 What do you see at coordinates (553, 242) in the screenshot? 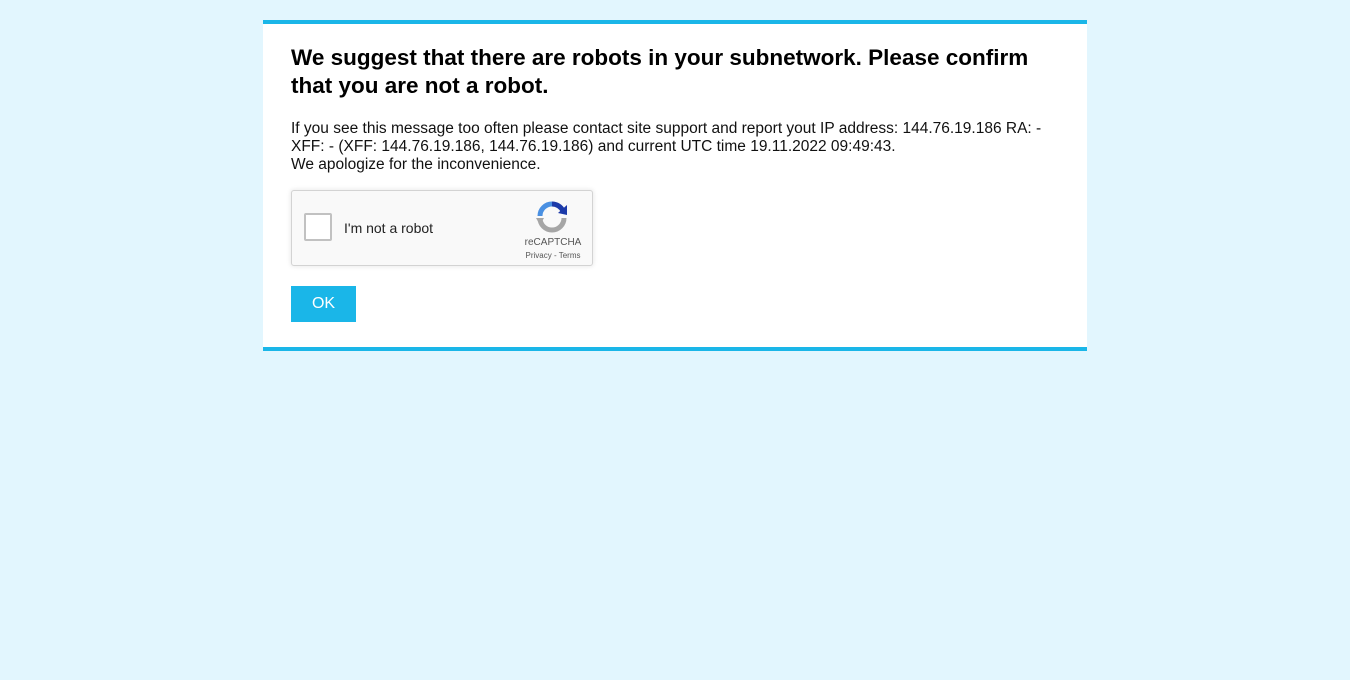
I see `recaptcha-brand: reCAPTCHA` at bounding box center [553, 242].